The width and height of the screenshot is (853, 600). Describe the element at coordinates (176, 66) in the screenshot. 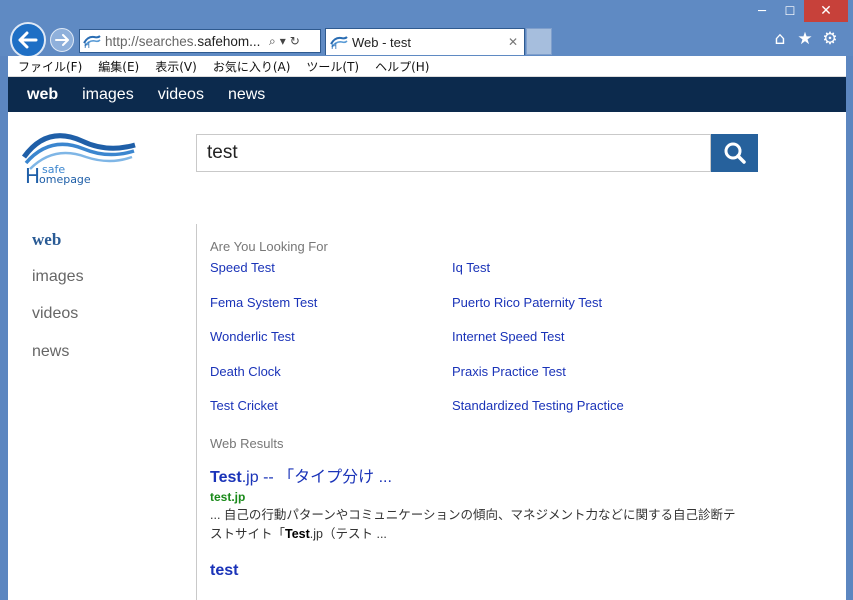

I see `menu-view: 表示(V)` at that location.